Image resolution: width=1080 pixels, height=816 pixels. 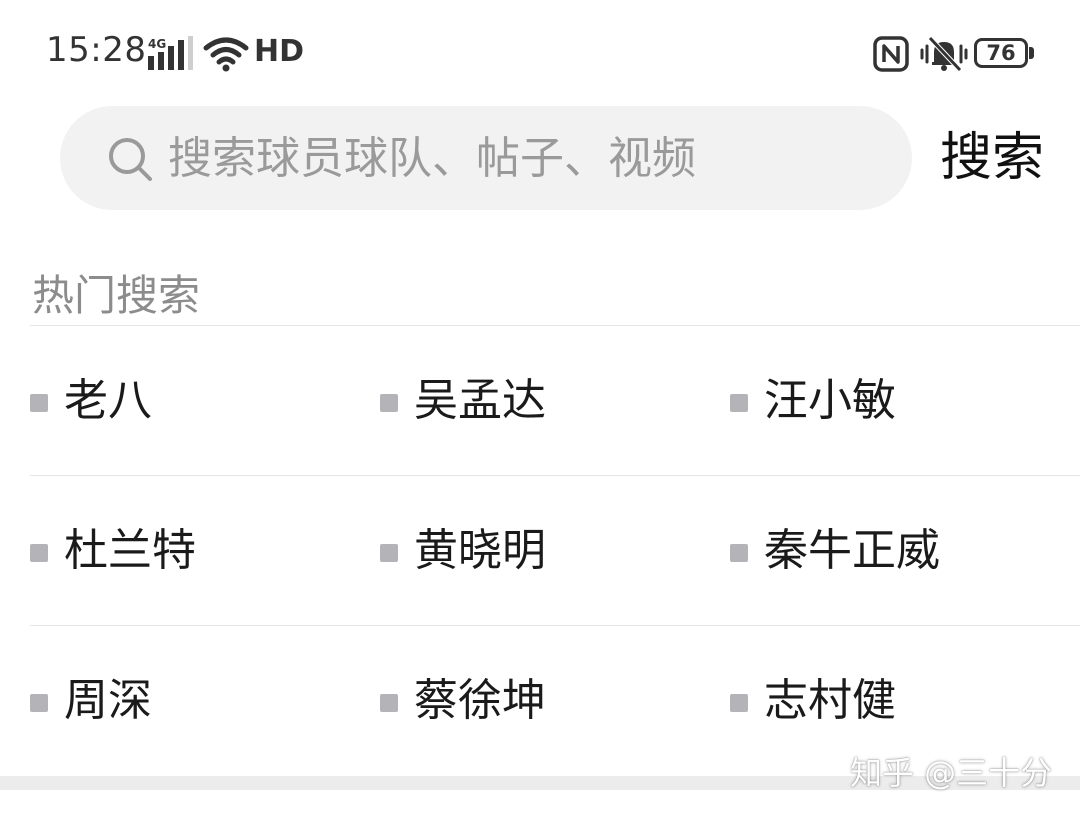 I want to click on search-input, so click(x=528, y=158).